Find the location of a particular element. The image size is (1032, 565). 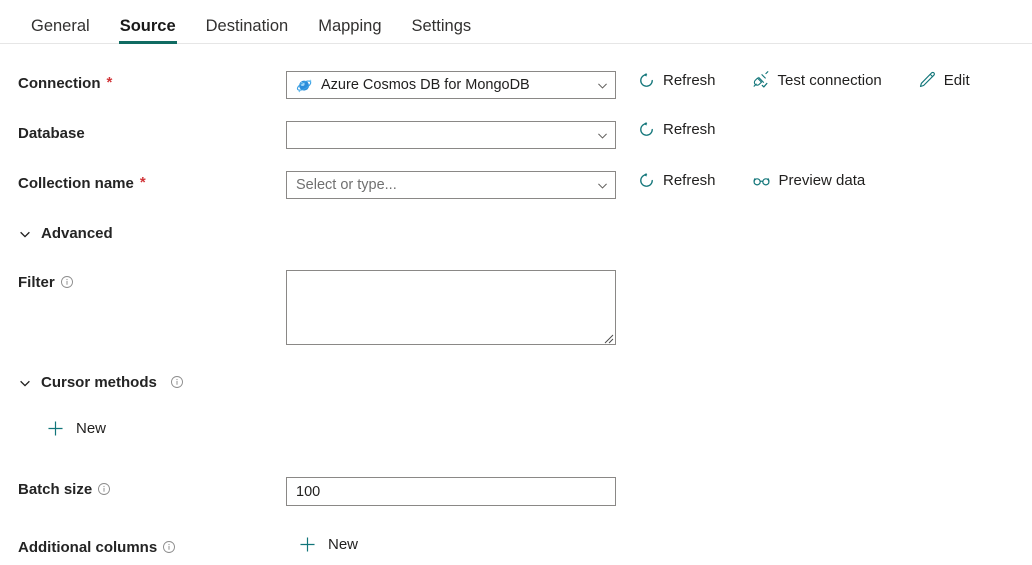

database-dropdown is located at coordinates (451, 135).